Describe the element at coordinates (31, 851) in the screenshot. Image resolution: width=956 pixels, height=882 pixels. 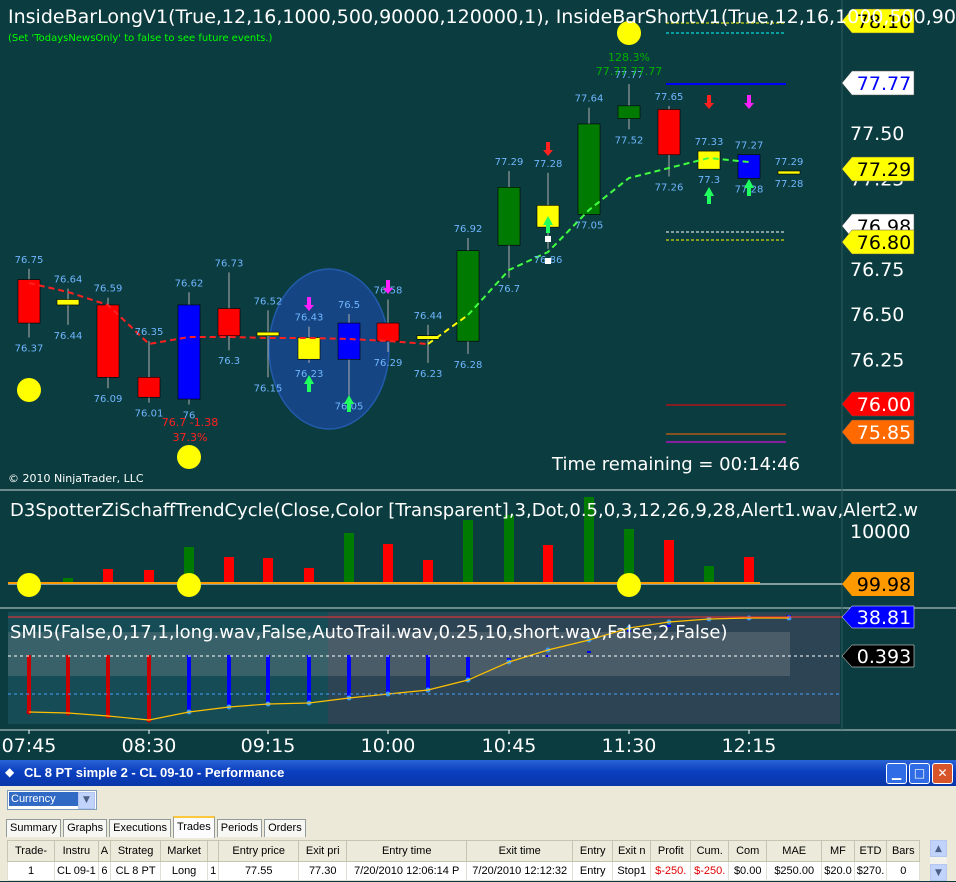
I see `column-header: Trade-` at that location.